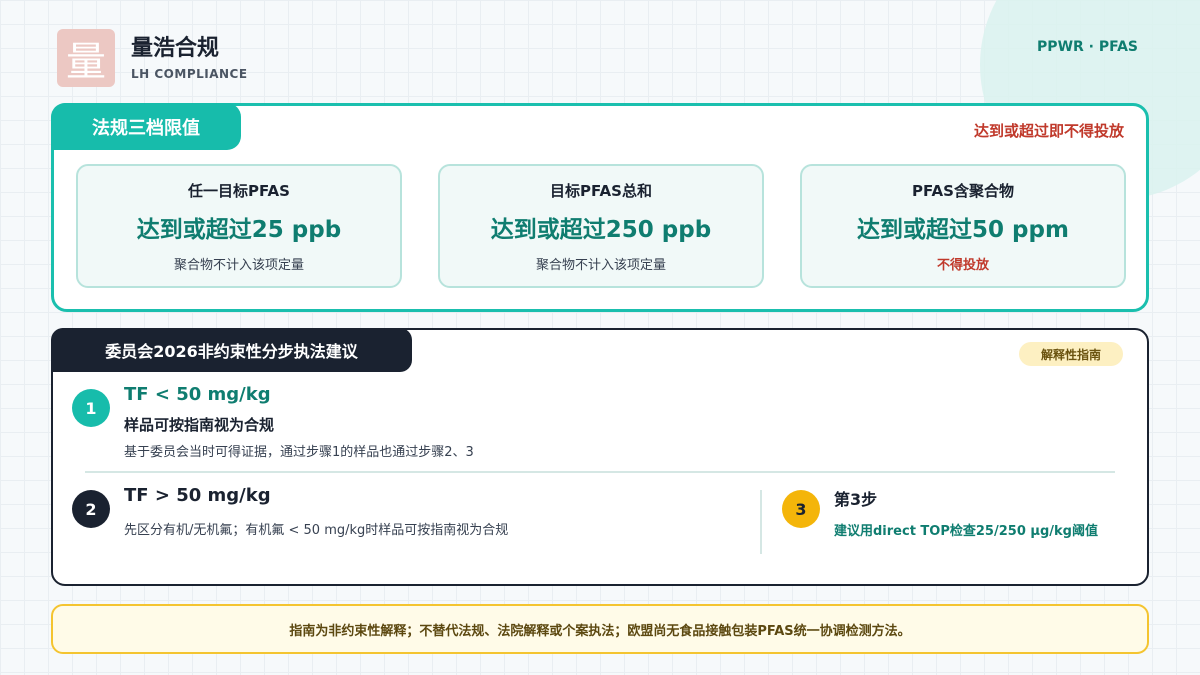 Image resolution: width=1200 pixels, height=675 pixels. What do you see at coordinates (197, 495) in the screenshot?
I see `step-2-condition: TF > 50 mg/kg` at bounding box center [197, 495].